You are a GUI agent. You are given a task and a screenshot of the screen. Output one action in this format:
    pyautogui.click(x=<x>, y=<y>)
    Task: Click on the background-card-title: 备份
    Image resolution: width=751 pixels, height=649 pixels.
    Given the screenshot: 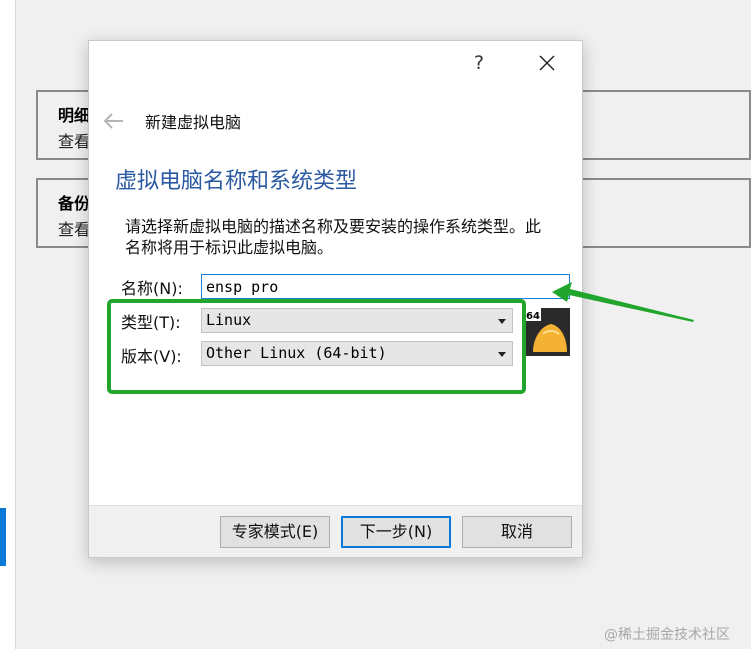 What is the action you would take?
    pyautogui.click(x=74, y=203)
    